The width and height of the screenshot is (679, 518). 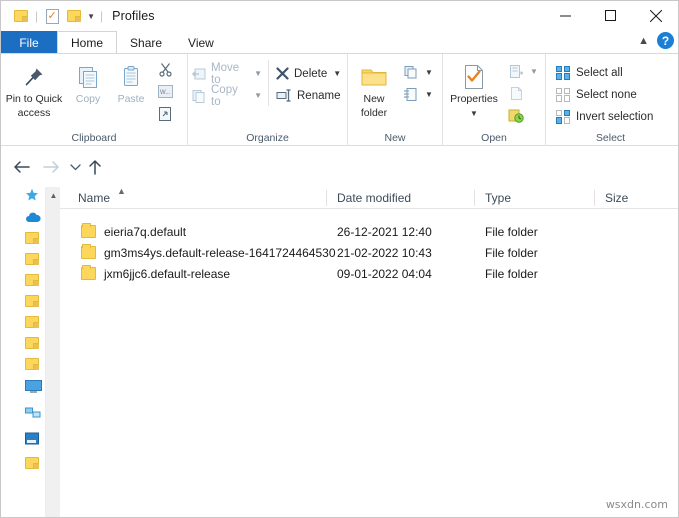 I want to click on cut-button, so click(x=165, y=69).